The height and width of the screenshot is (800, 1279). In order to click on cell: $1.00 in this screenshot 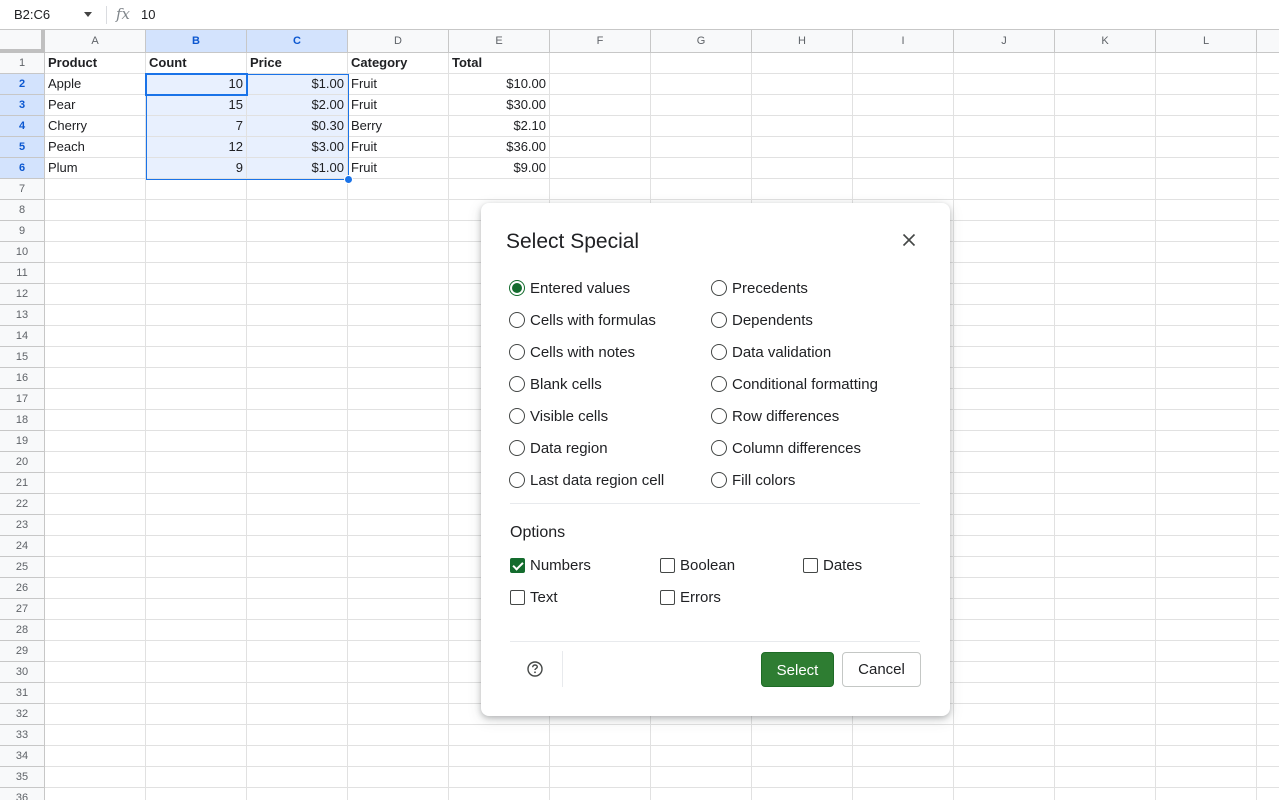, I will do `click(297, 84)`.